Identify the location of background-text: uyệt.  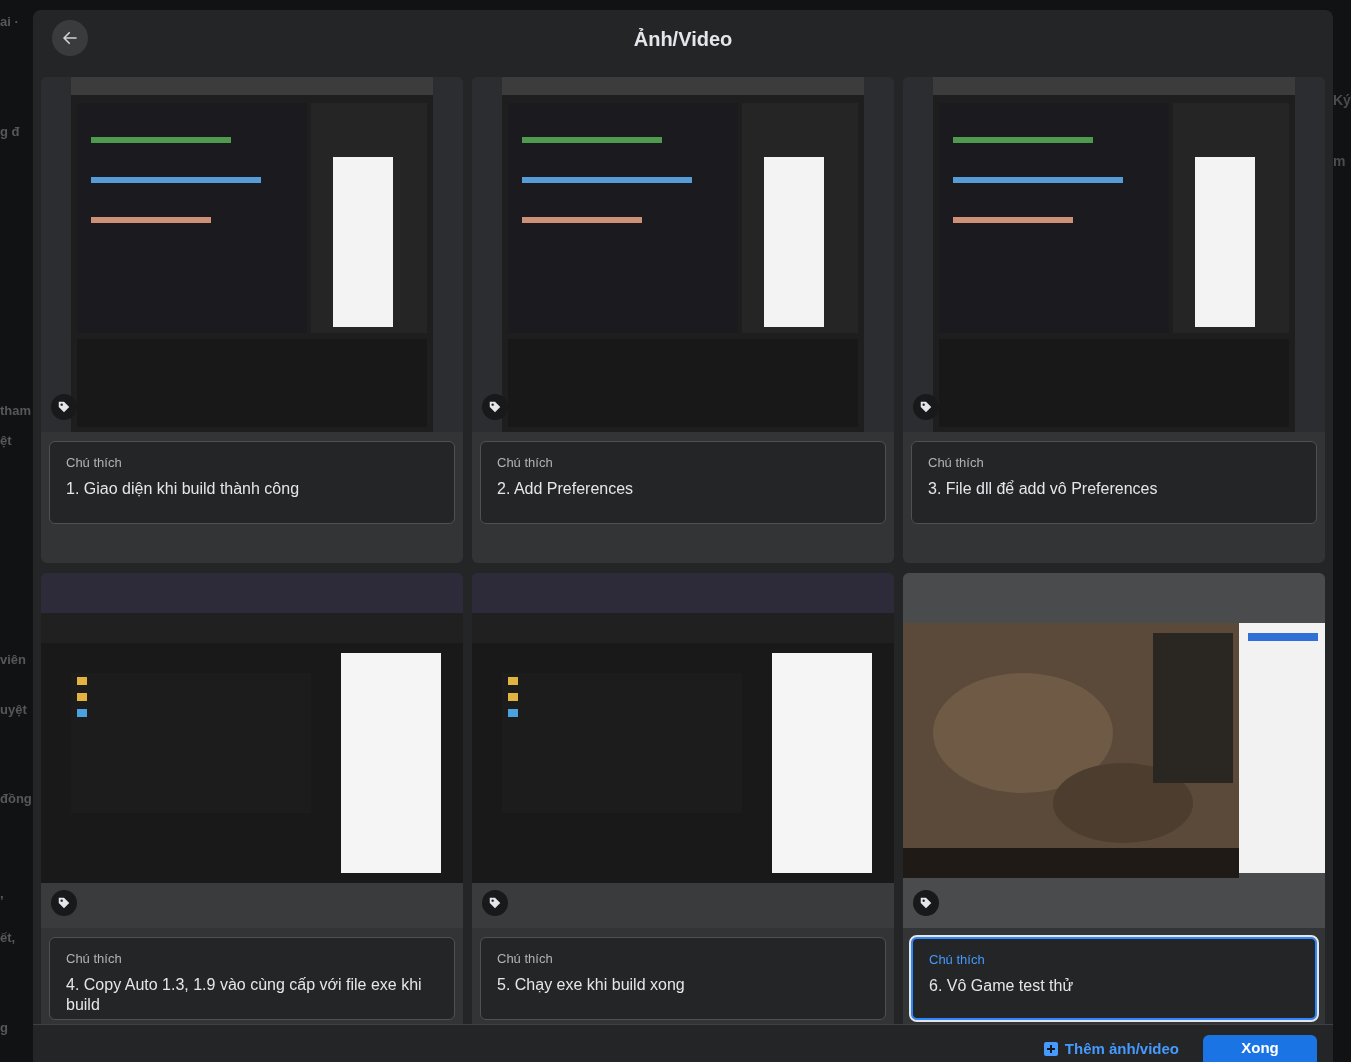
(14, 709).